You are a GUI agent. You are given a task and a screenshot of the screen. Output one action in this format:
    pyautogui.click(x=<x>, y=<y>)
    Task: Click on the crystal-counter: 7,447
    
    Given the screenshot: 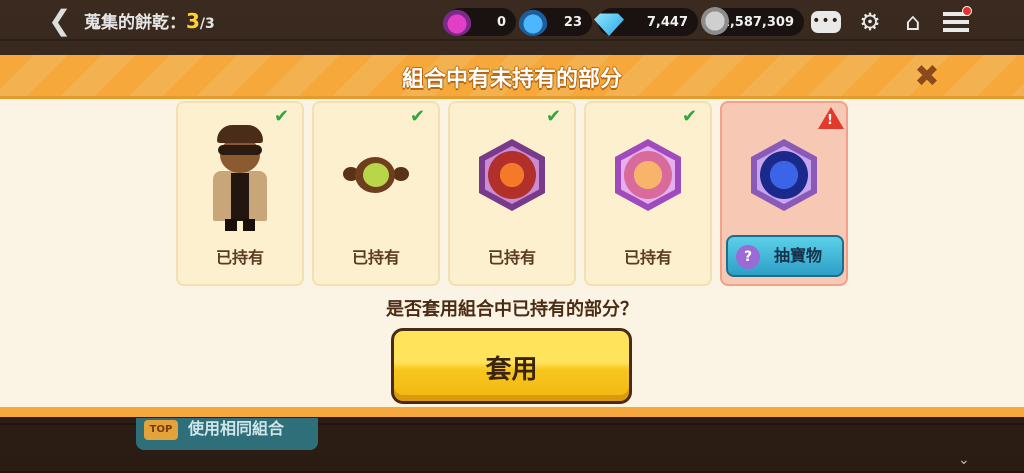 What is the action you would take?
    pyautogui.click(x=646, y=22)
    